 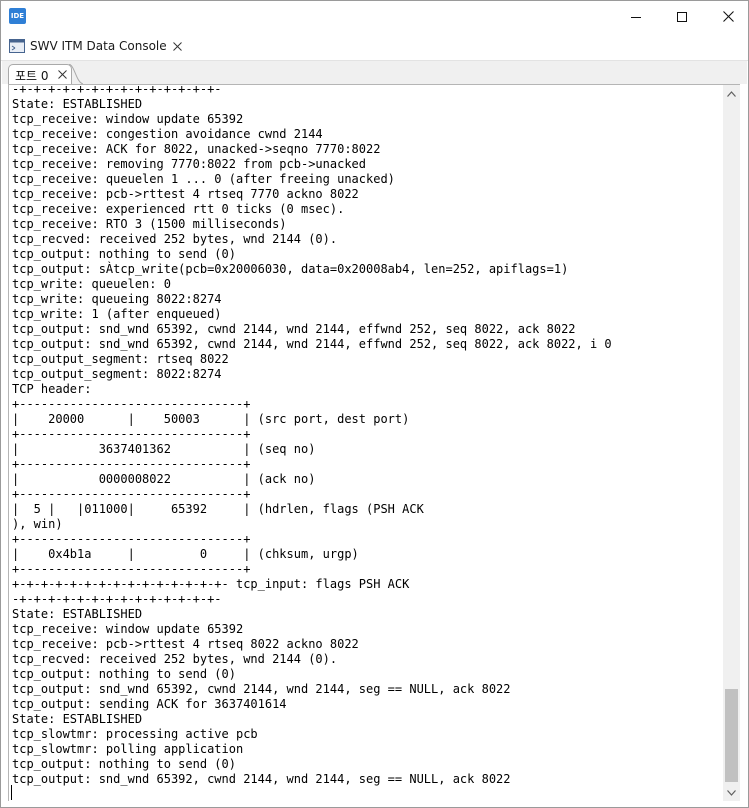 I want to click on scroll-up-arrow-icon, so click(x=731, y=93).